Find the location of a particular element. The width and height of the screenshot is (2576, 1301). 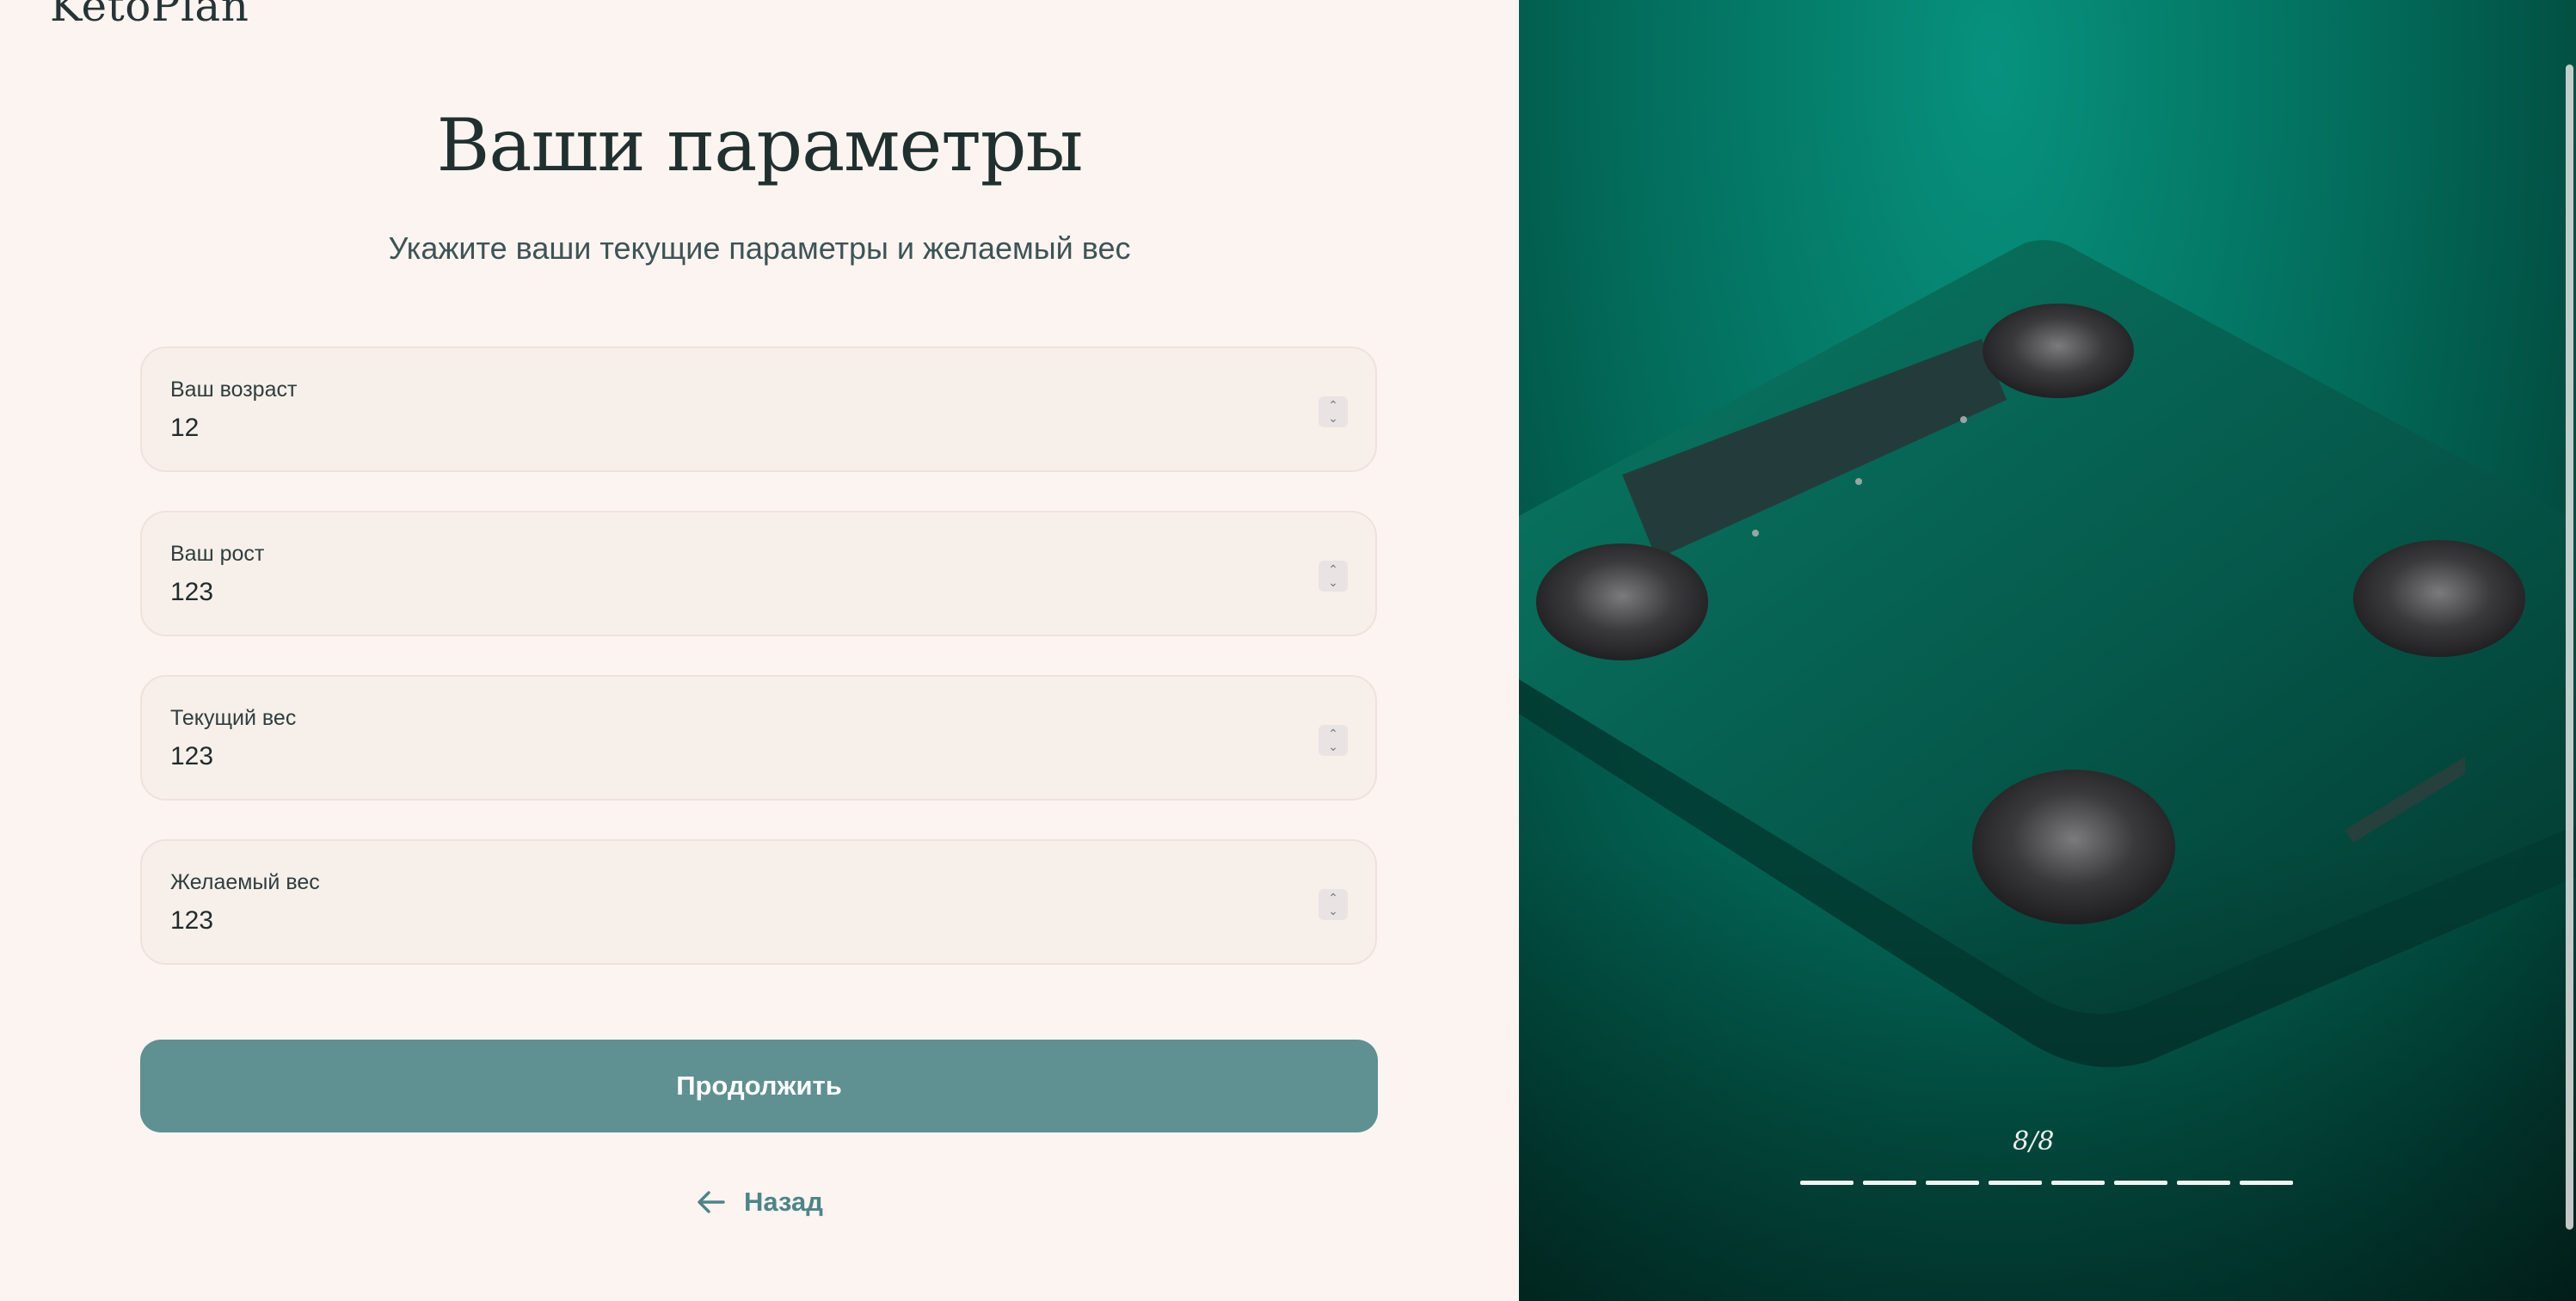

slide-counter: 8/8 is located at coordinates (2034, 1142).